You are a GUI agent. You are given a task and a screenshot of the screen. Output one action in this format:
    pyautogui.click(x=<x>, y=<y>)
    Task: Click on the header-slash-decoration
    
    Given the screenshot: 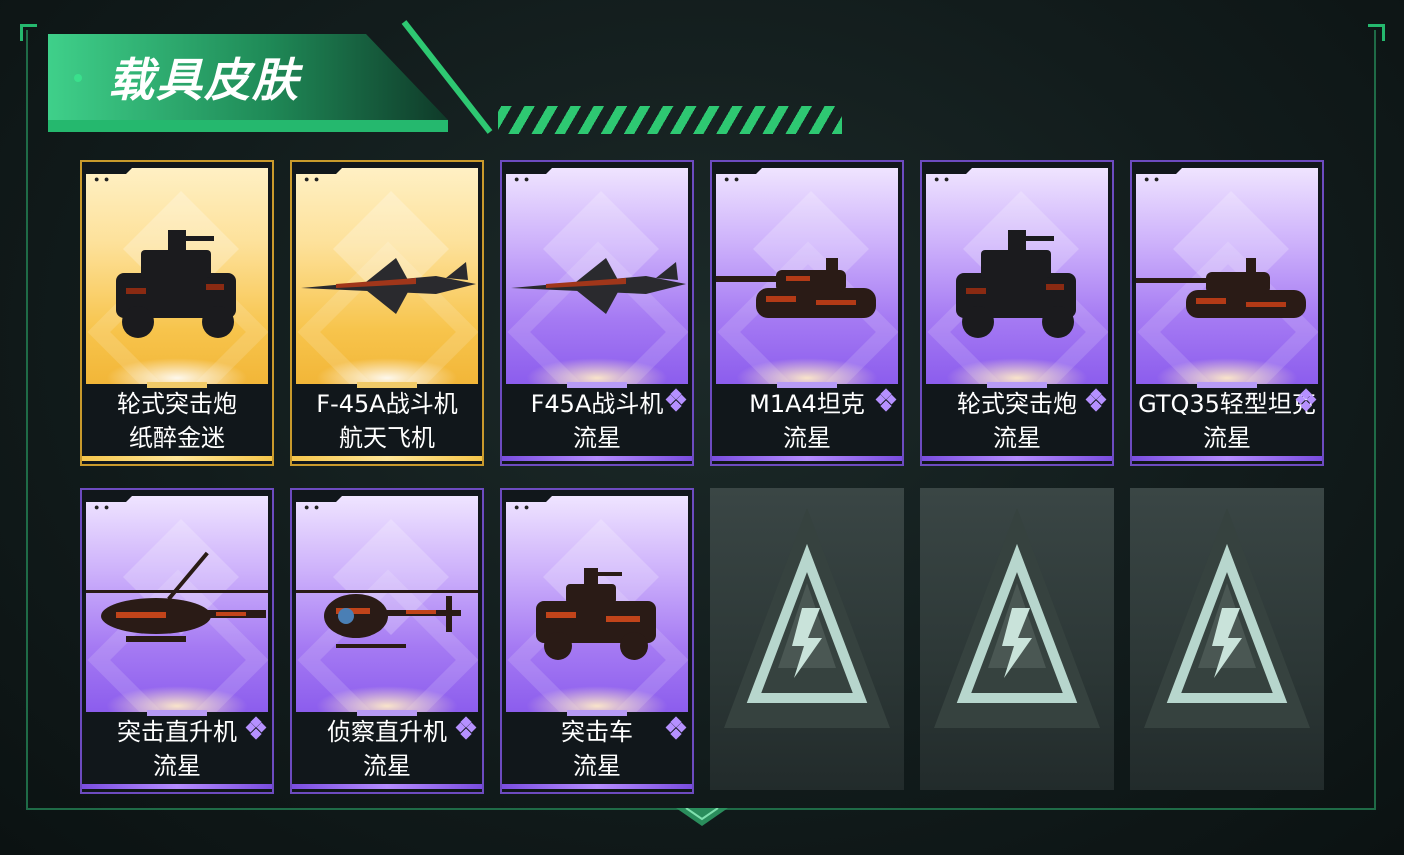 What is the action you would take?
    pyautogui.click(x=447, y=77)
    